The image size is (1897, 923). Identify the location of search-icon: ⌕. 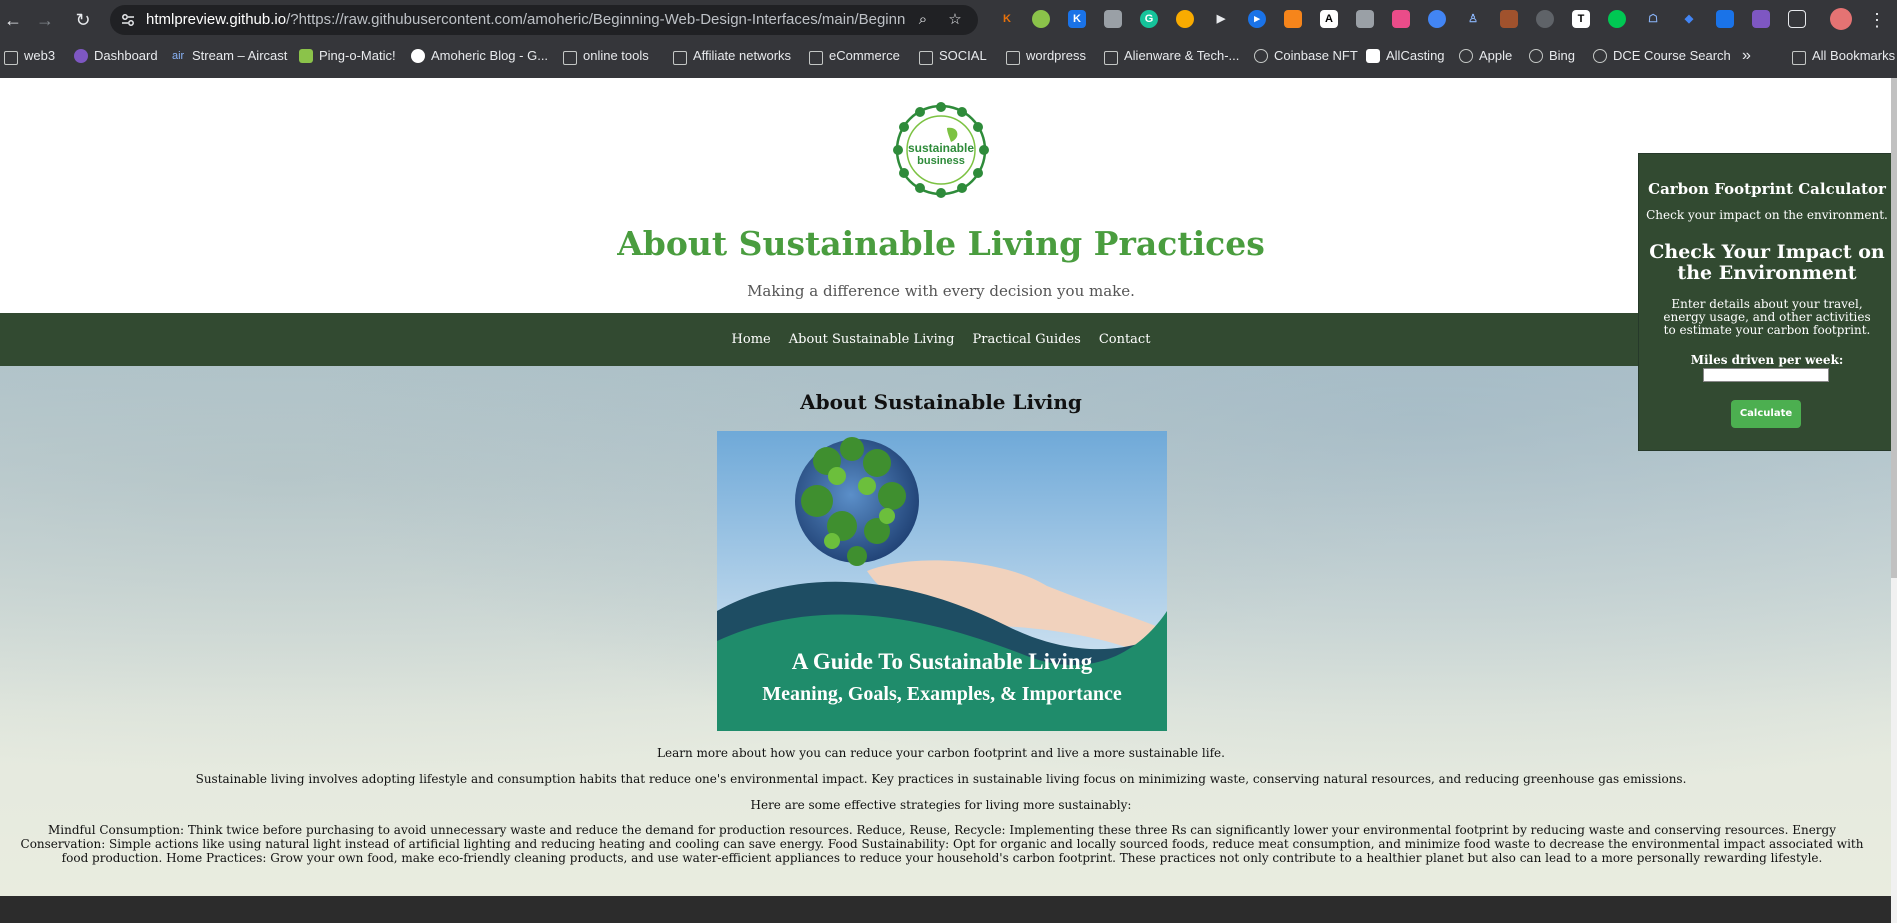
(923, 20).